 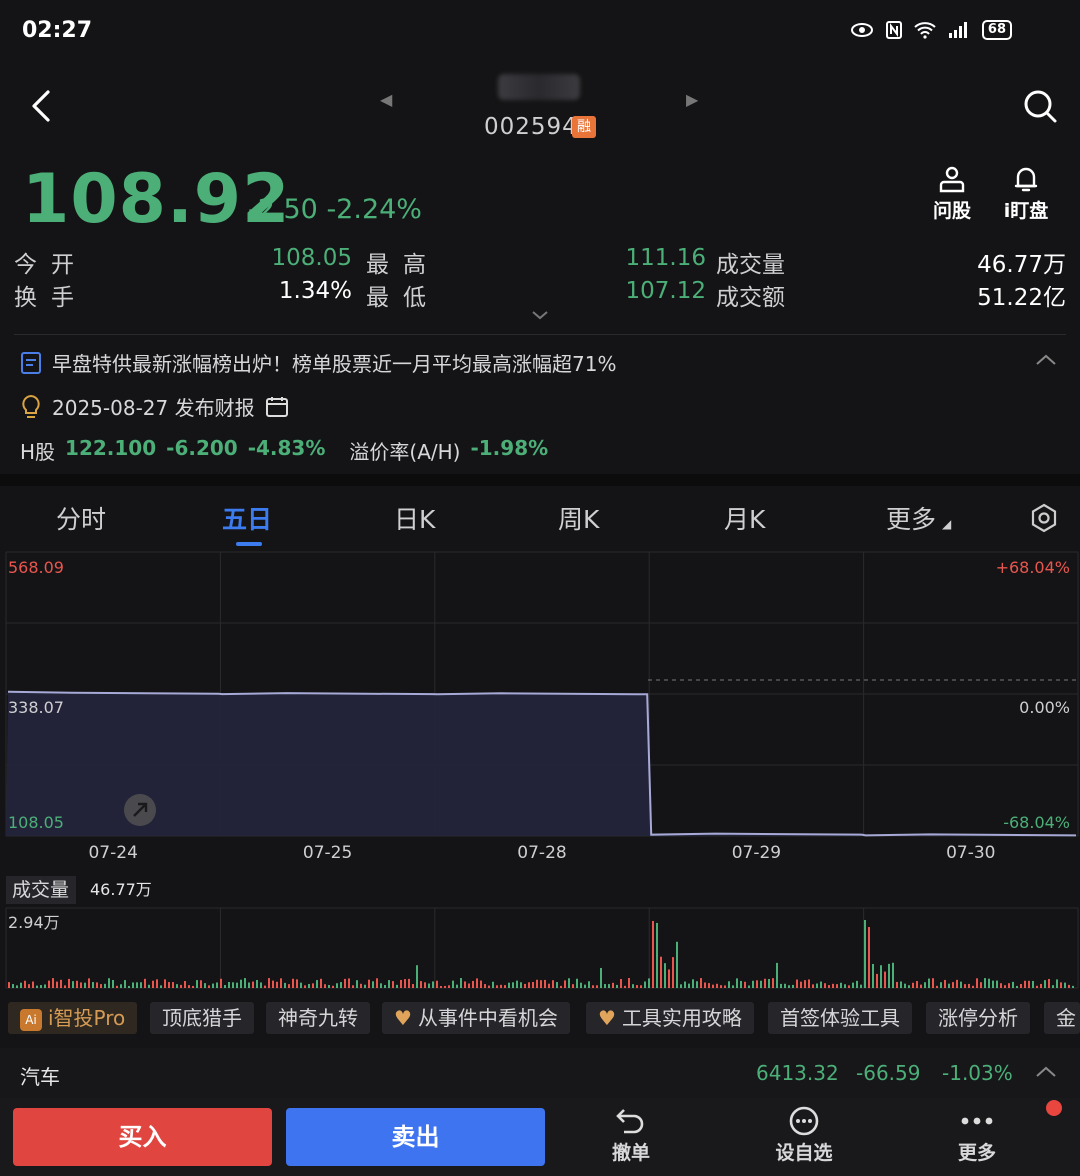 I want to click on next-stock-icon: ▶, so click(x=692, y=99).